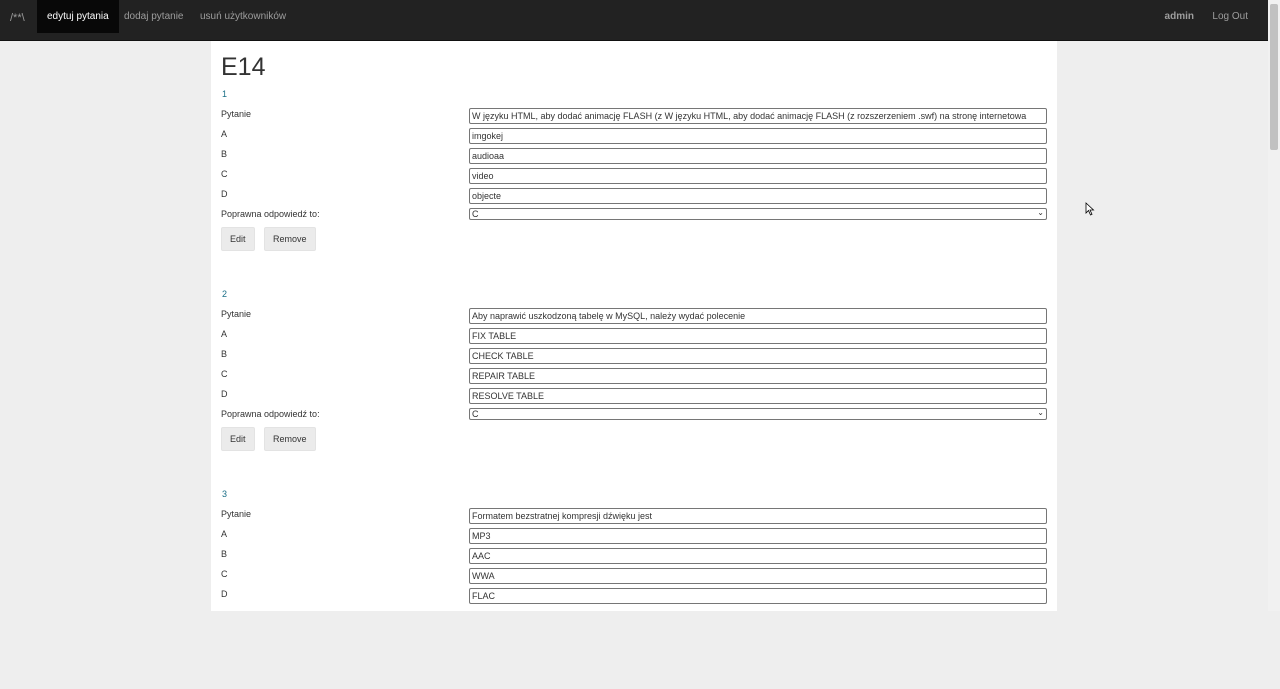 This screenshot has height=689, width=1280. What do you see at coordinates (154, 16) in the screenshot?
I see `nav-add-question: dodaj pytanie` at bounding box center [154, 16].